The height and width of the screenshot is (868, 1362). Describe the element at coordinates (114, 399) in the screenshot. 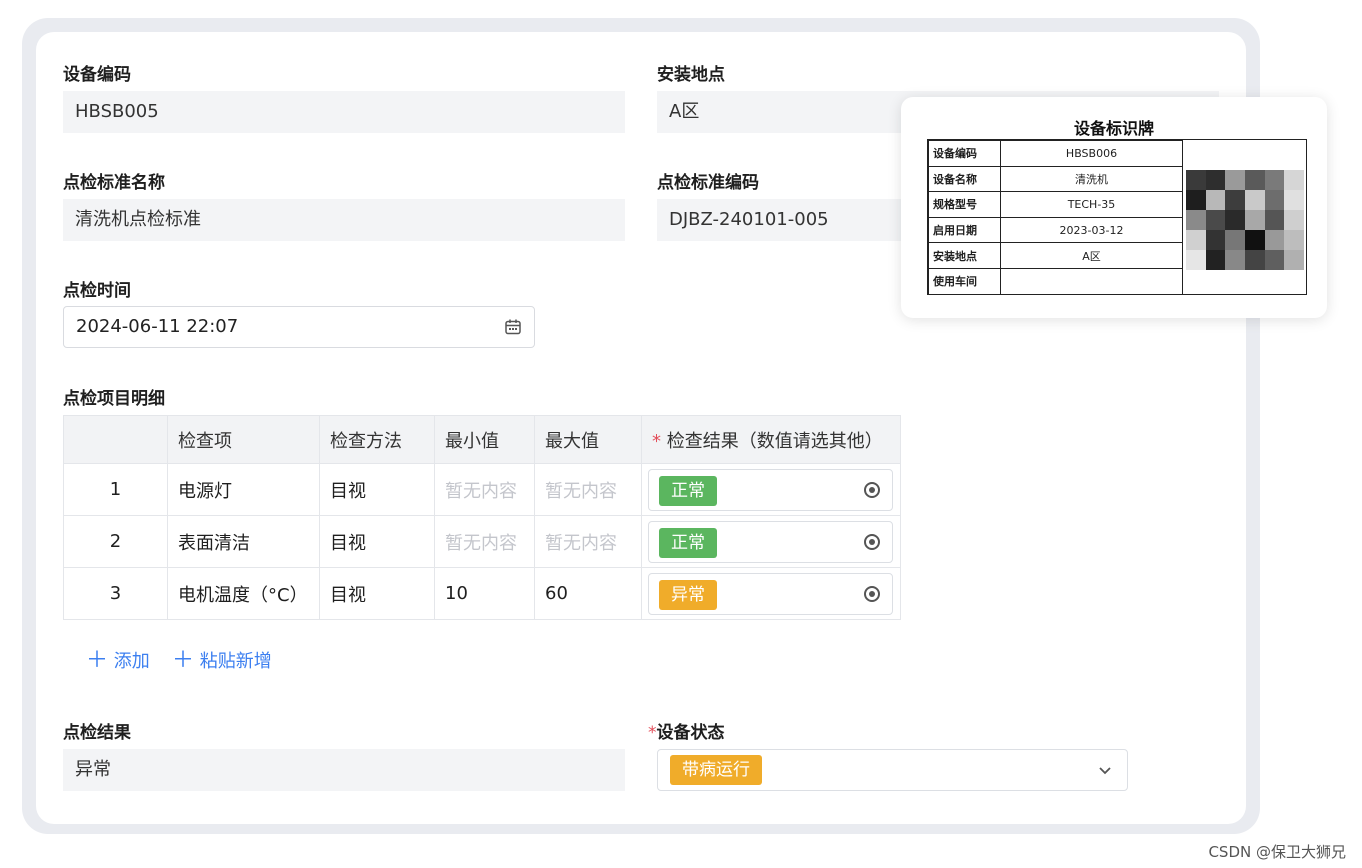

I see `details-label: 点检项目明细` at that location.